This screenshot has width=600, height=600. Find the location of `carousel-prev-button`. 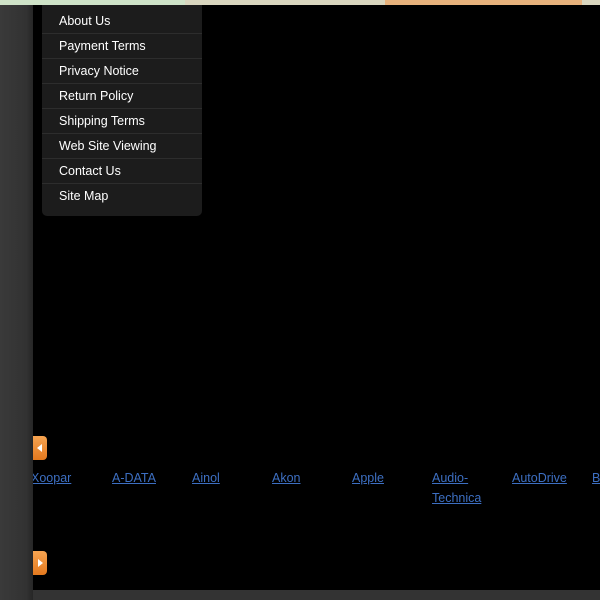

carousel-prev-button is located at coordinates (40, 448).